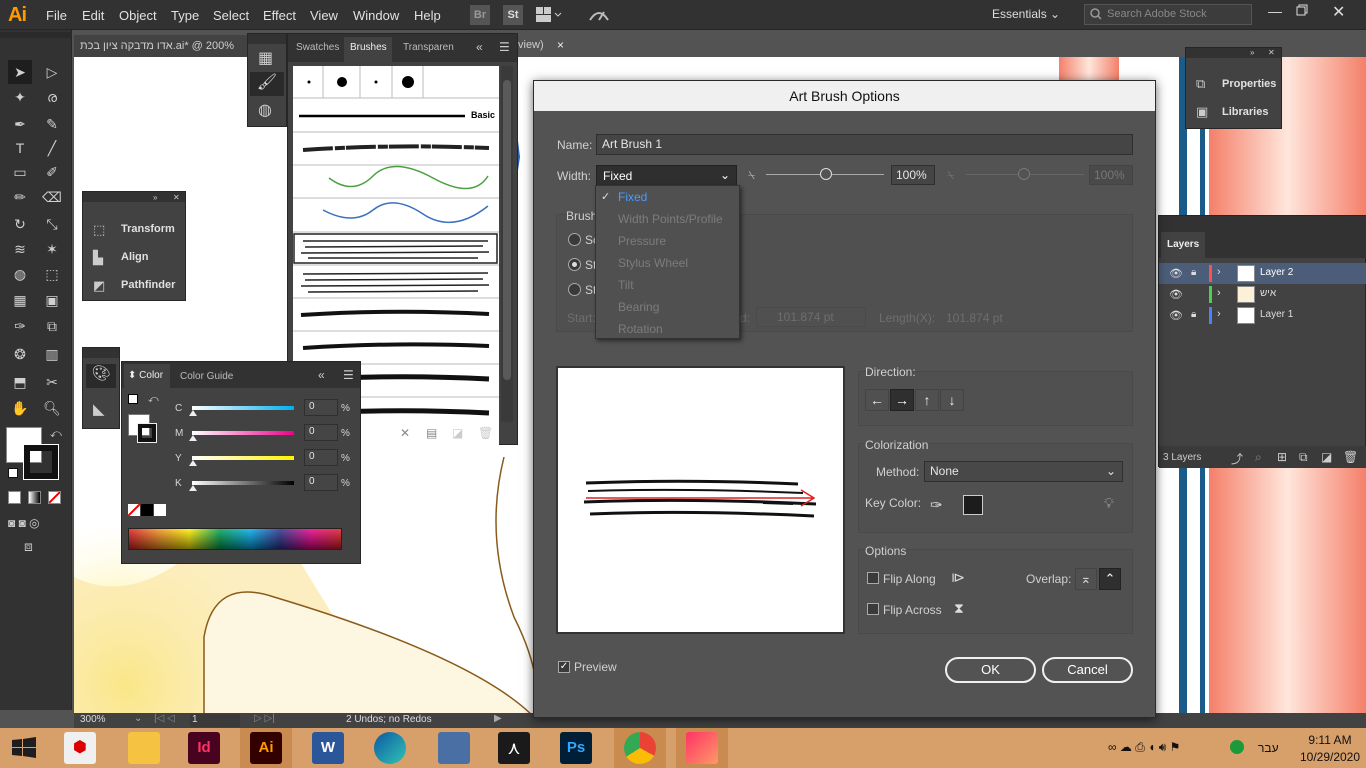 This screenshot has width=1366, height=768. Describe the element at coordinates (877, 400) in the screenshot. I see `direction-left-button: ←` at that location.